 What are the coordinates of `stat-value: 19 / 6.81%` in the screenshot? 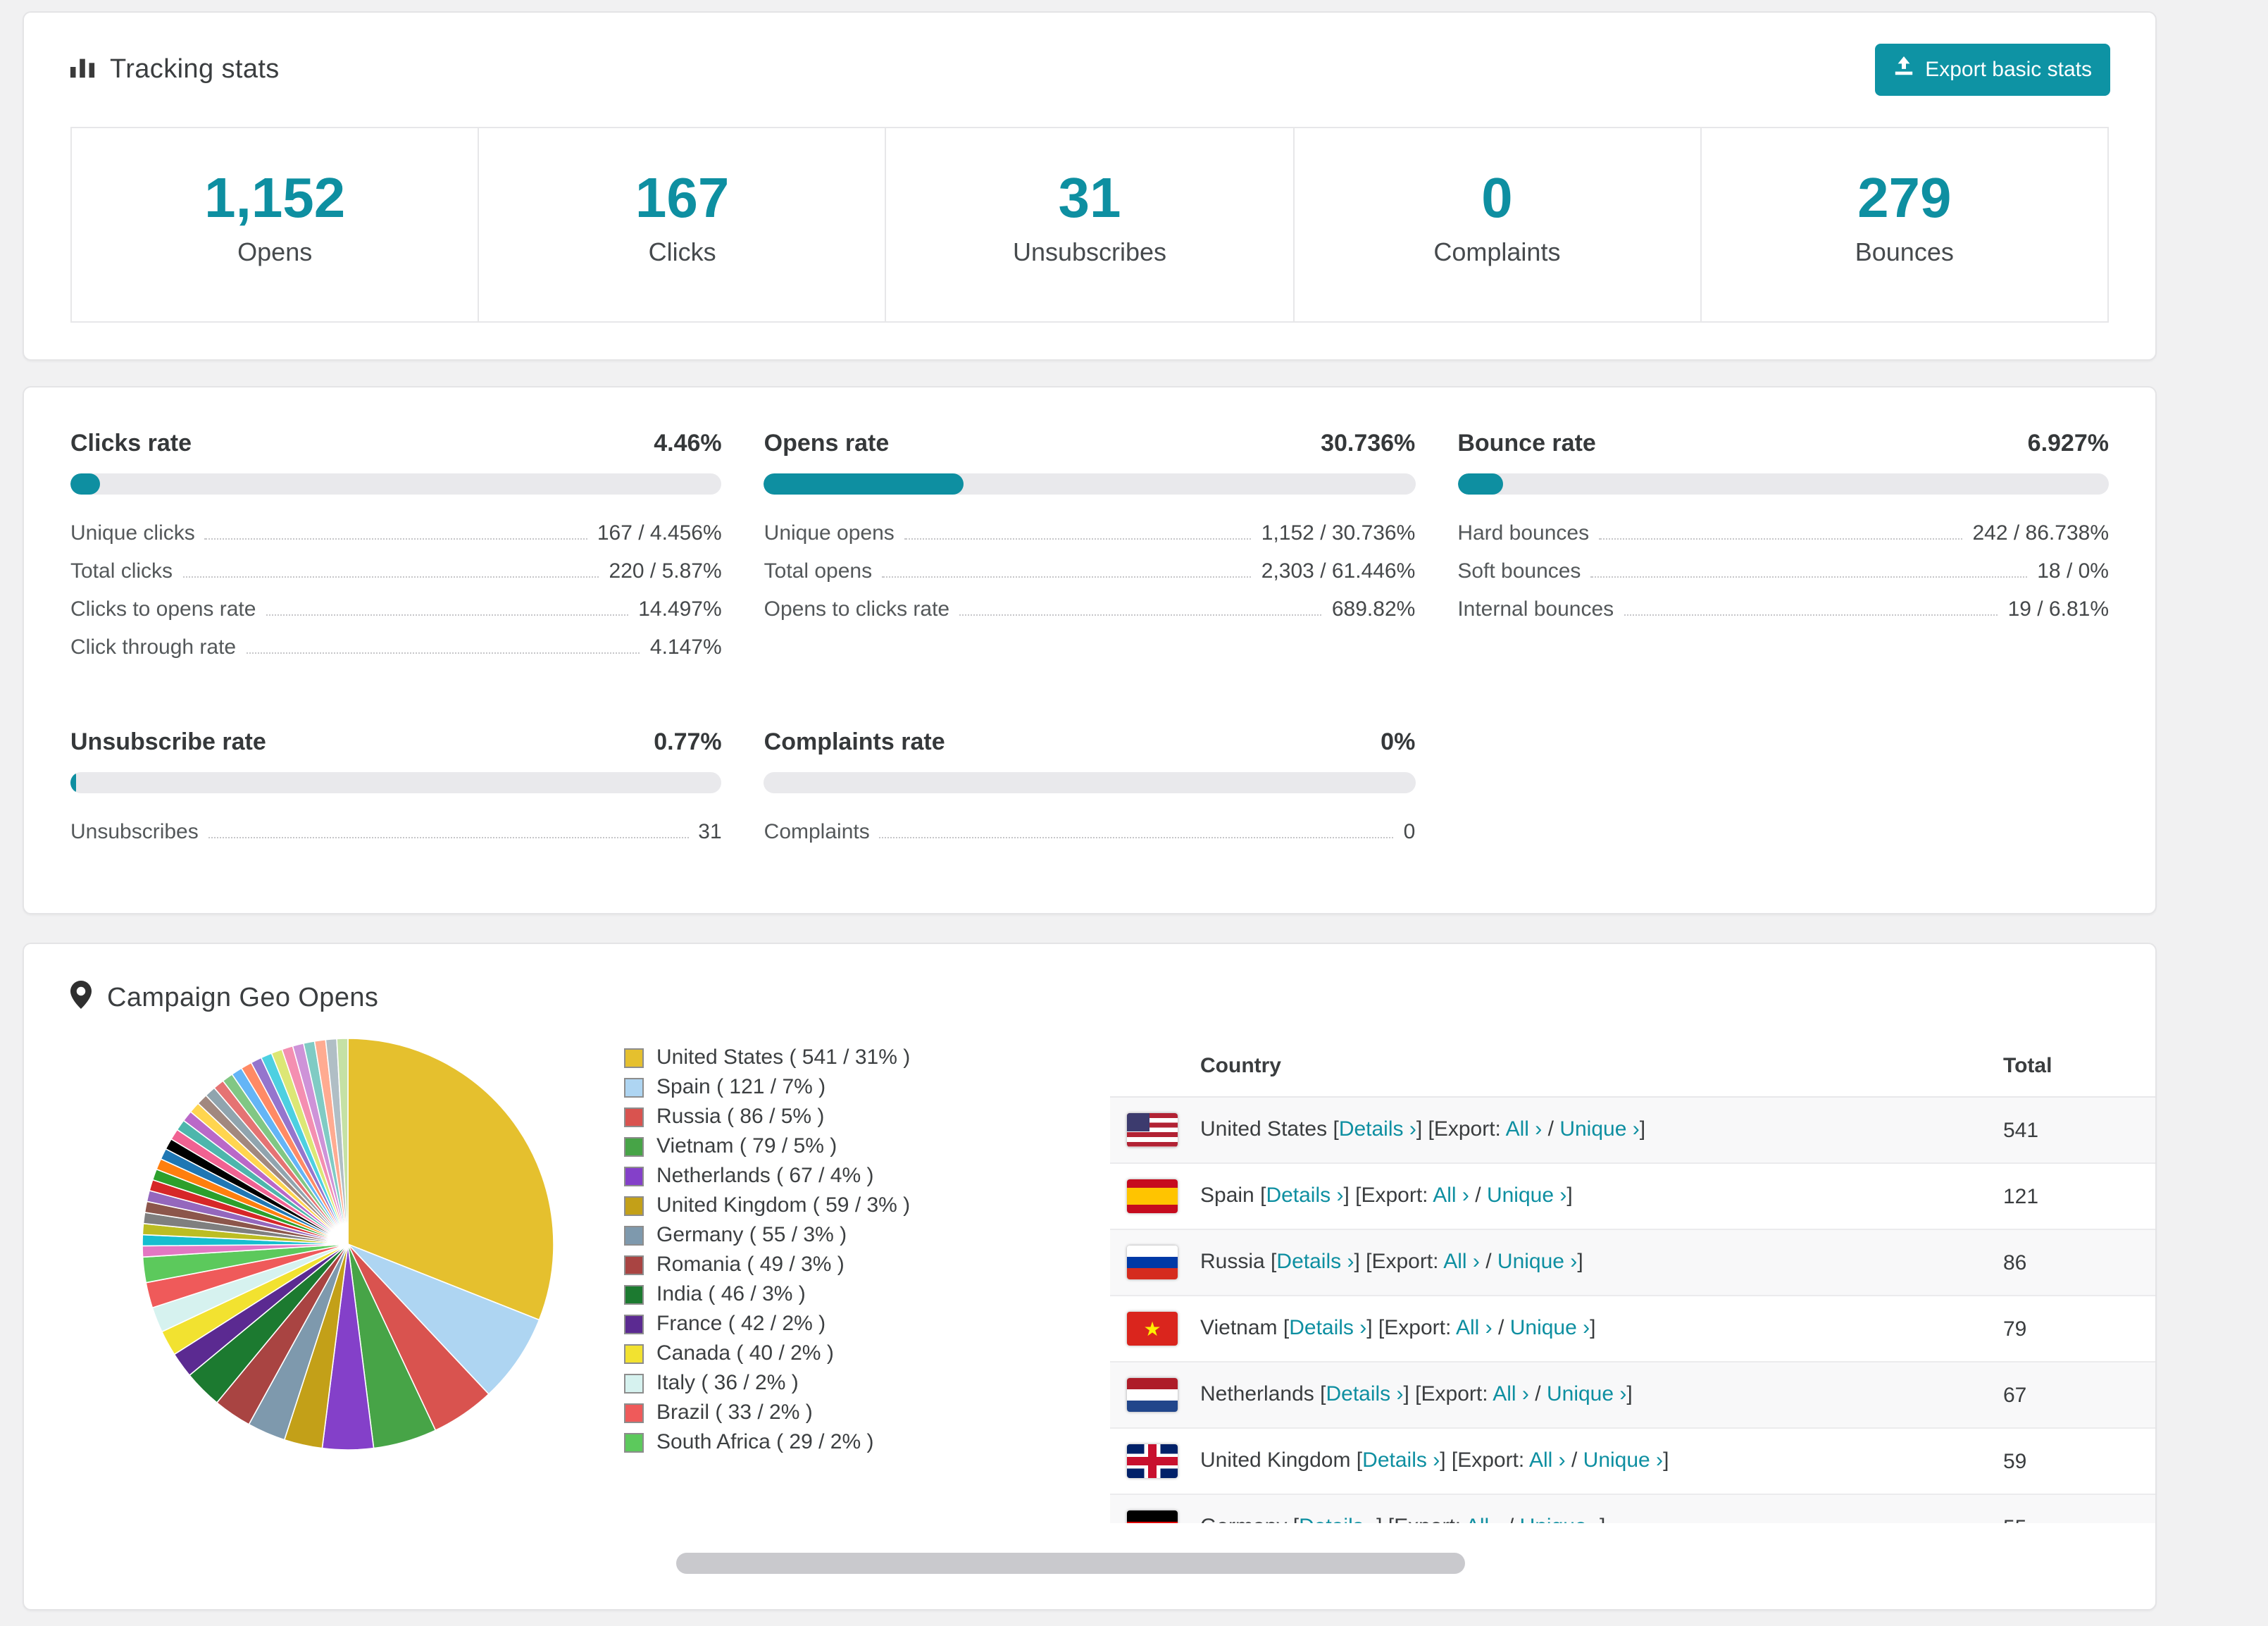 It's located at (2058, 609).